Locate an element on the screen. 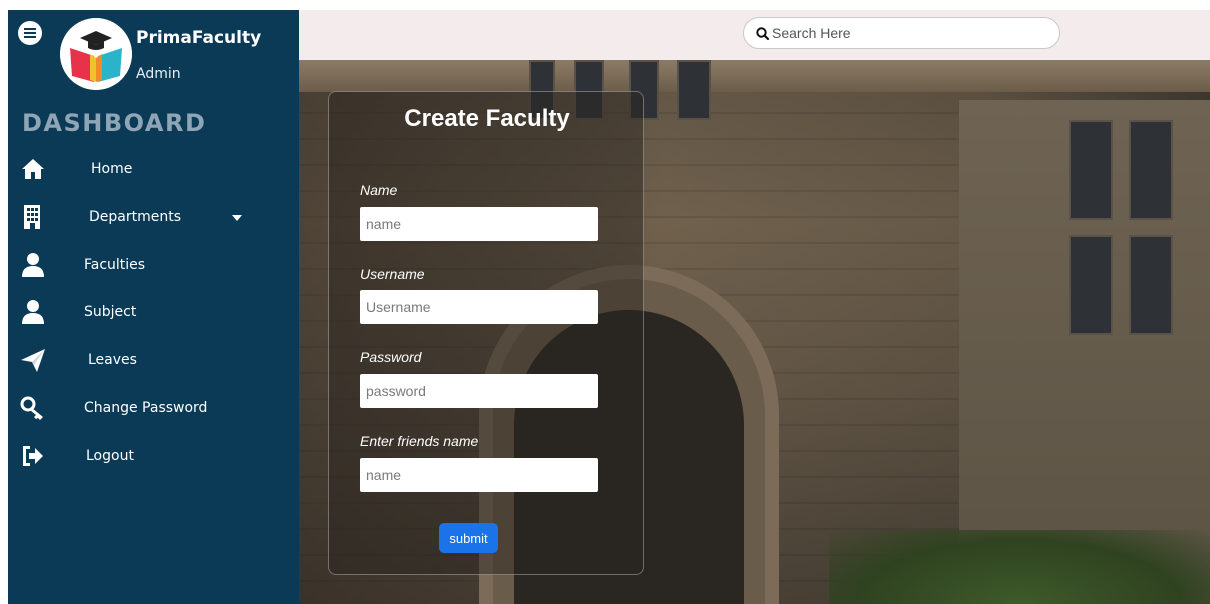 The height and width of the screenshot is (604, 1210). menu-toggle-button is located at coordinates (30, 33).